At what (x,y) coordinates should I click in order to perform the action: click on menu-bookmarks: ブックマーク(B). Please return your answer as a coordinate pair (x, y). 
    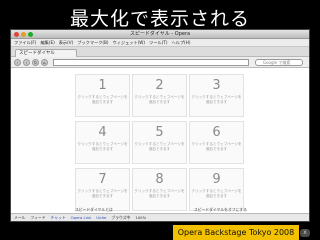
    Looking at the image, I should click on (92, 43).